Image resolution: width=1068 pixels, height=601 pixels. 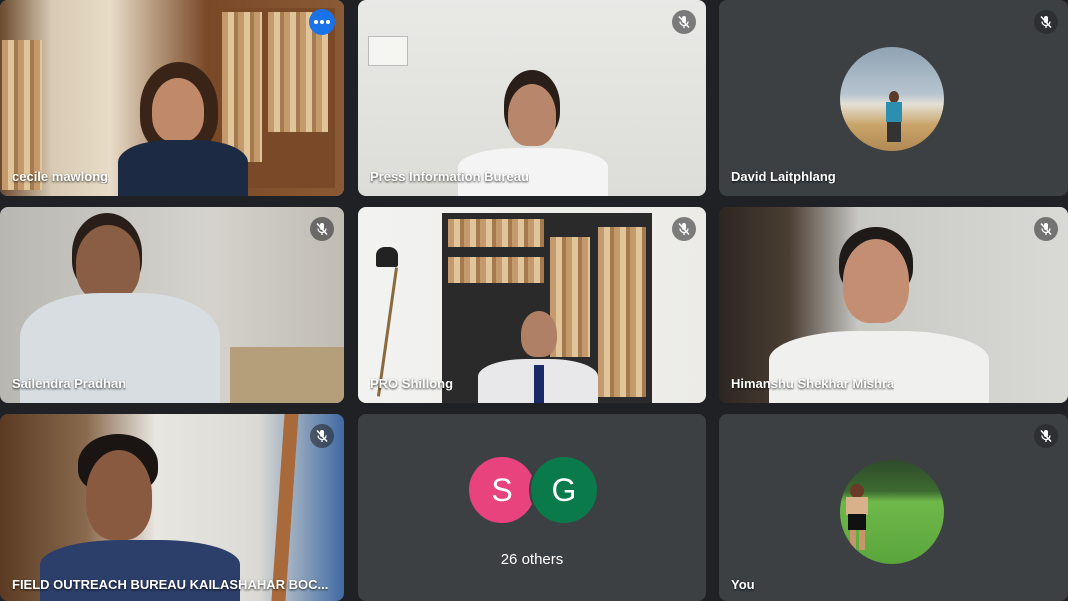 What do you see at coordinates (564, 490) in the screenshot?
I see `avatar-initial: G` at bounding box center [564, 490].